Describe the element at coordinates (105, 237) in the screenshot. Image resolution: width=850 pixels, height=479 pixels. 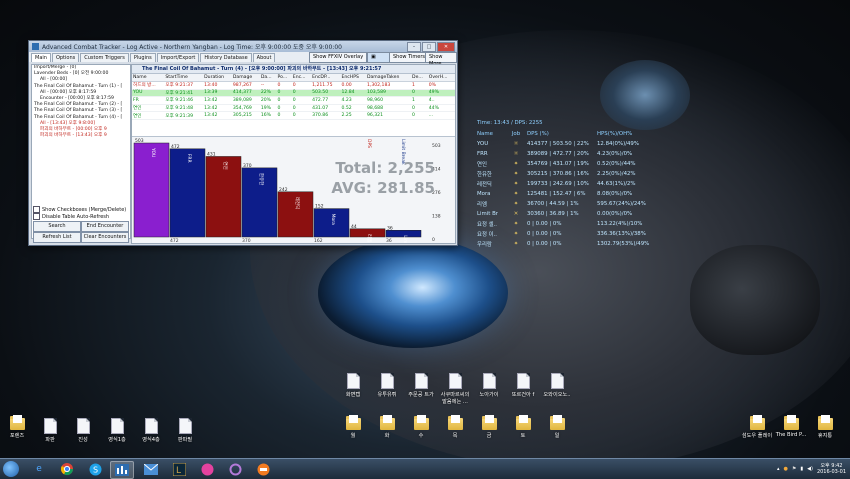
I see `clear-encounters-button: Clear Encounters` at that location.